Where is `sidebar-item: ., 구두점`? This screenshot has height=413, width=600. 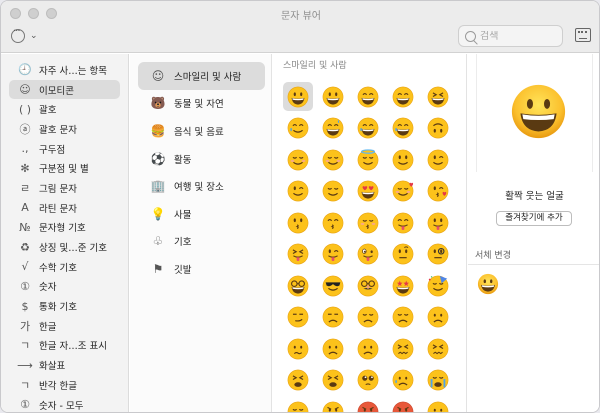 sidebar-item: ., 구두점 is located at coordinates (64, 149).